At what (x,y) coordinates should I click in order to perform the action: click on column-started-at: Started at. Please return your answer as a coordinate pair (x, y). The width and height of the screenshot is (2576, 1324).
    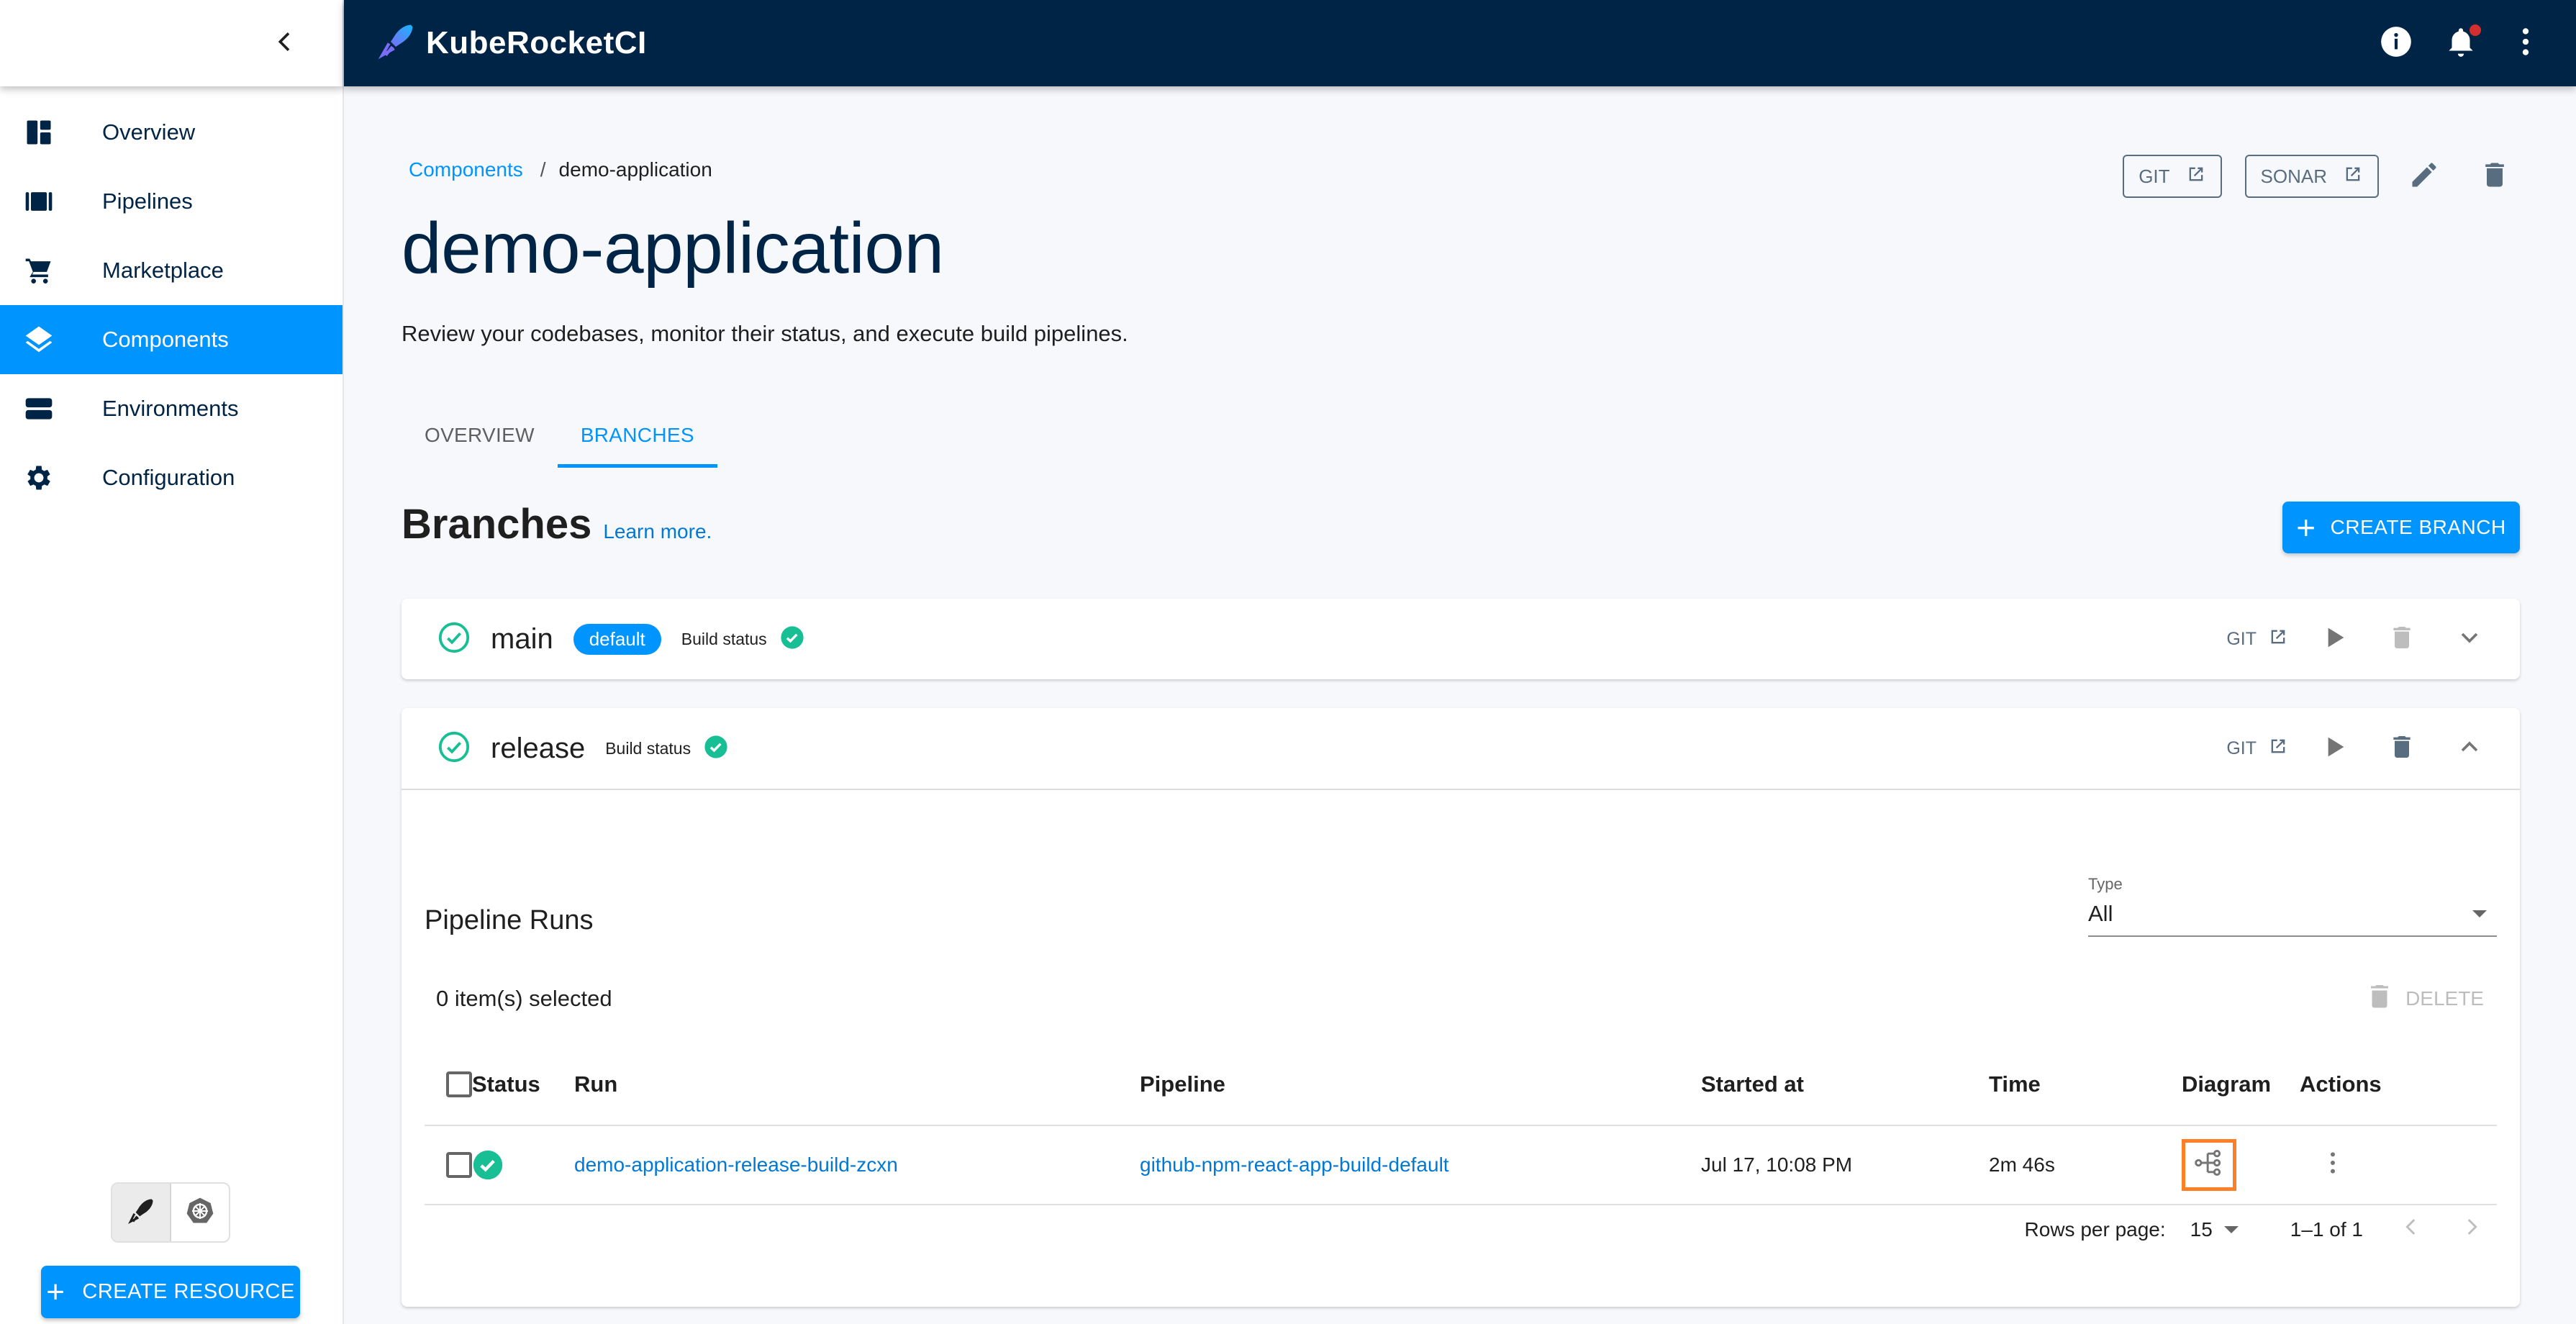
    Looking at the image, I should click on (1845, 1084).